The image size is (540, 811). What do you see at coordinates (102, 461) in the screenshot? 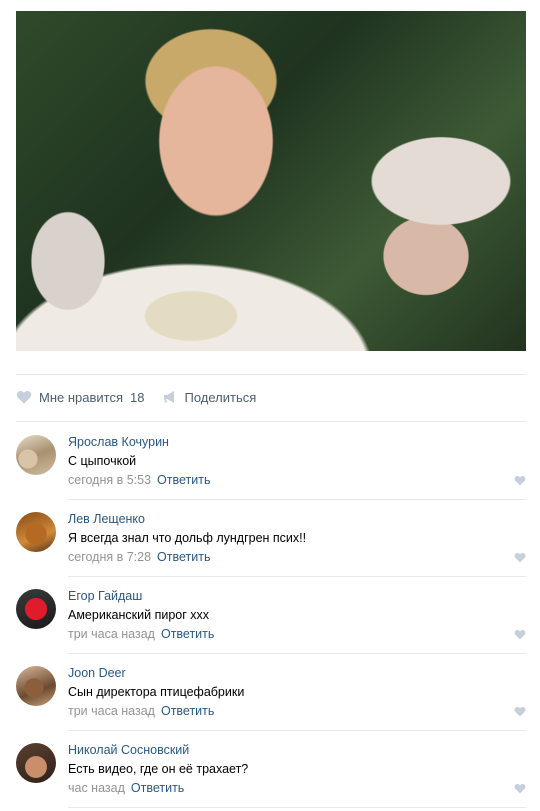
I see `comment-text: С цыпочкой` at bounding box center [102, 461].